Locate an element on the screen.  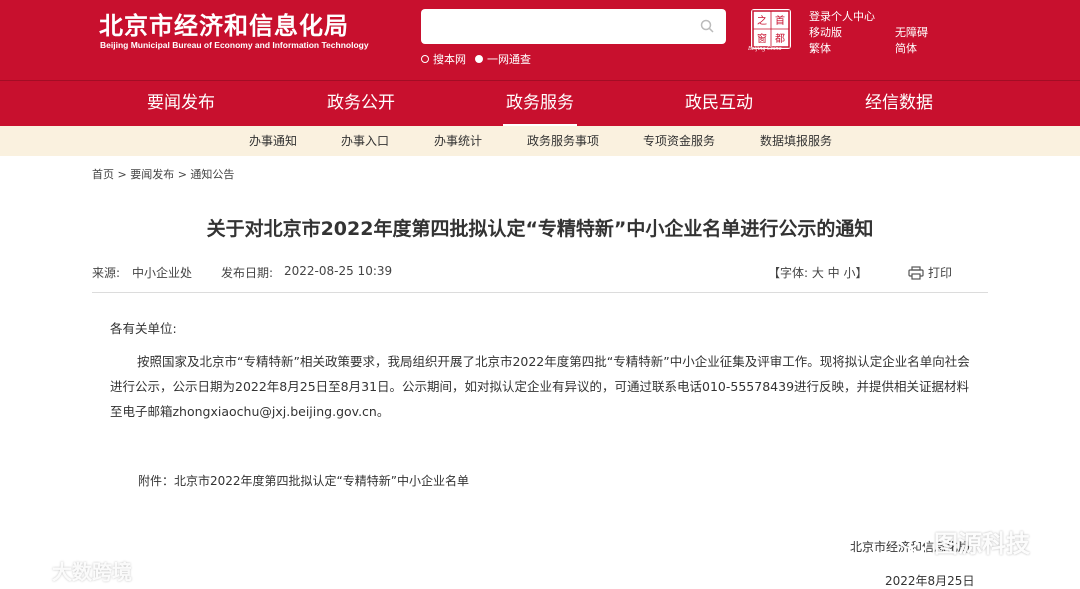
seal-caption: Beijing·China is located at coordinates (765, 49).